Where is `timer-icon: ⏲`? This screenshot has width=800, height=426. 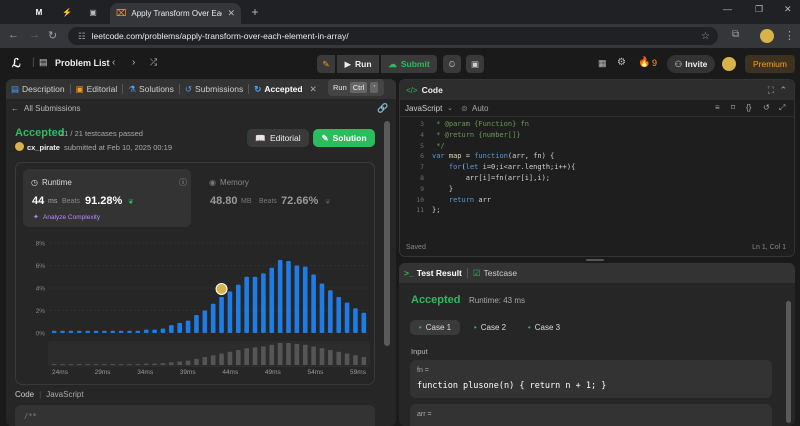
timer-icon: ⏲ is located at coordinates (452, 64).